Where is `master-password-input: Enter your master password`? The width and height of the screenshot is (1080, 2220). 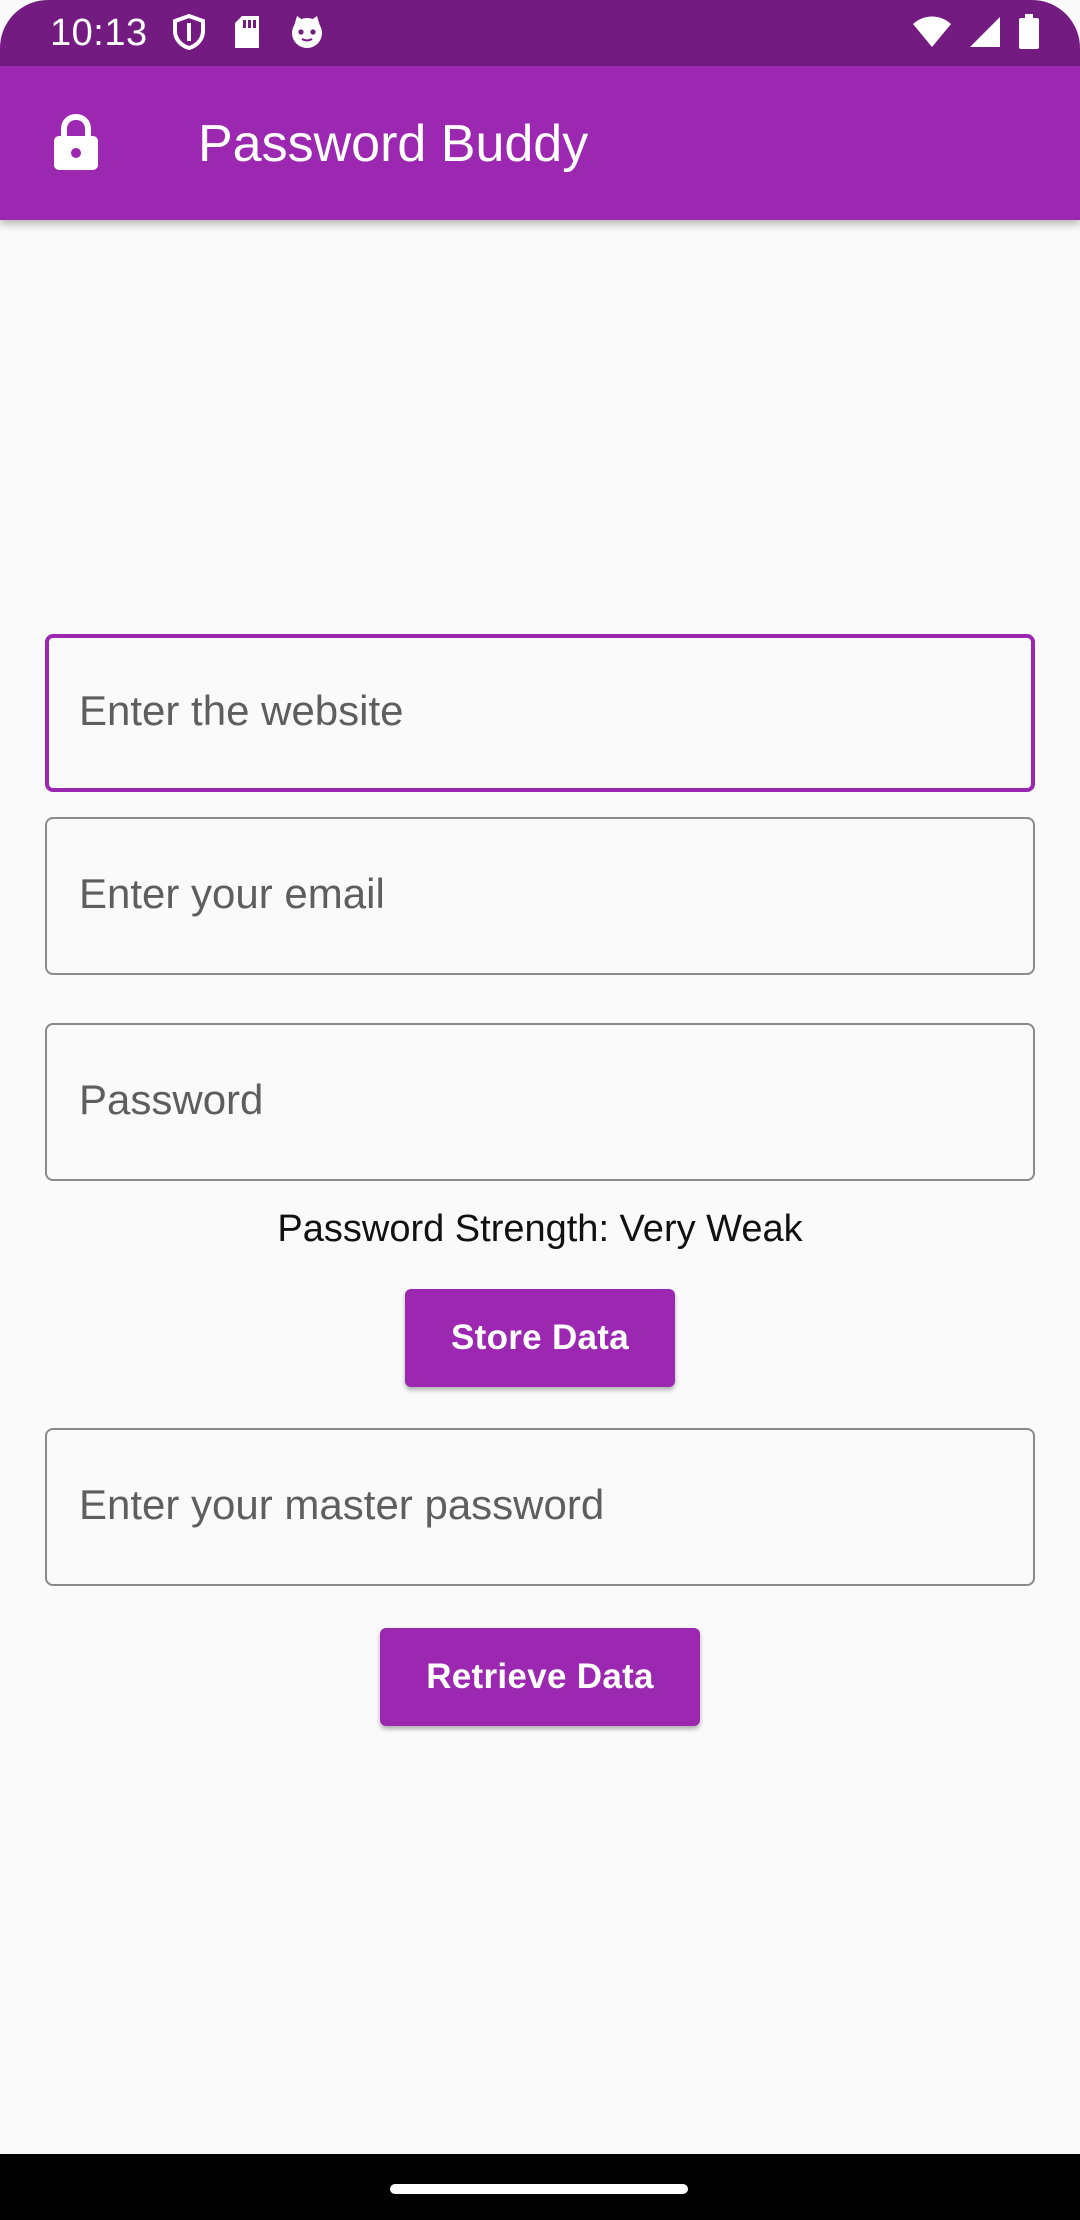
master-password-input: Enter your master password is located at coordinates (540, 1507).